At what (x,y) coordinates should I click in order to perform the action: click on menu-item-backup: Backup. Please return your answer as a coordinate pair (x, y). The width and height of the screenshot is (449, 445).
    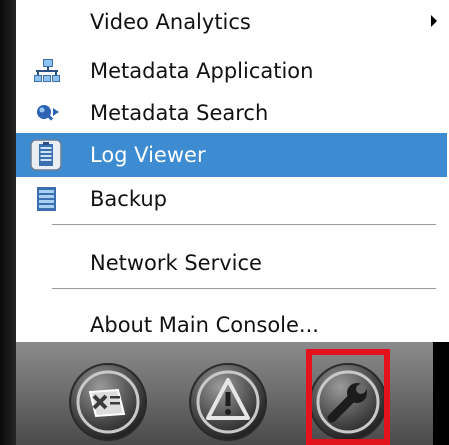
    Looking at the image, I should click on (231, 199).